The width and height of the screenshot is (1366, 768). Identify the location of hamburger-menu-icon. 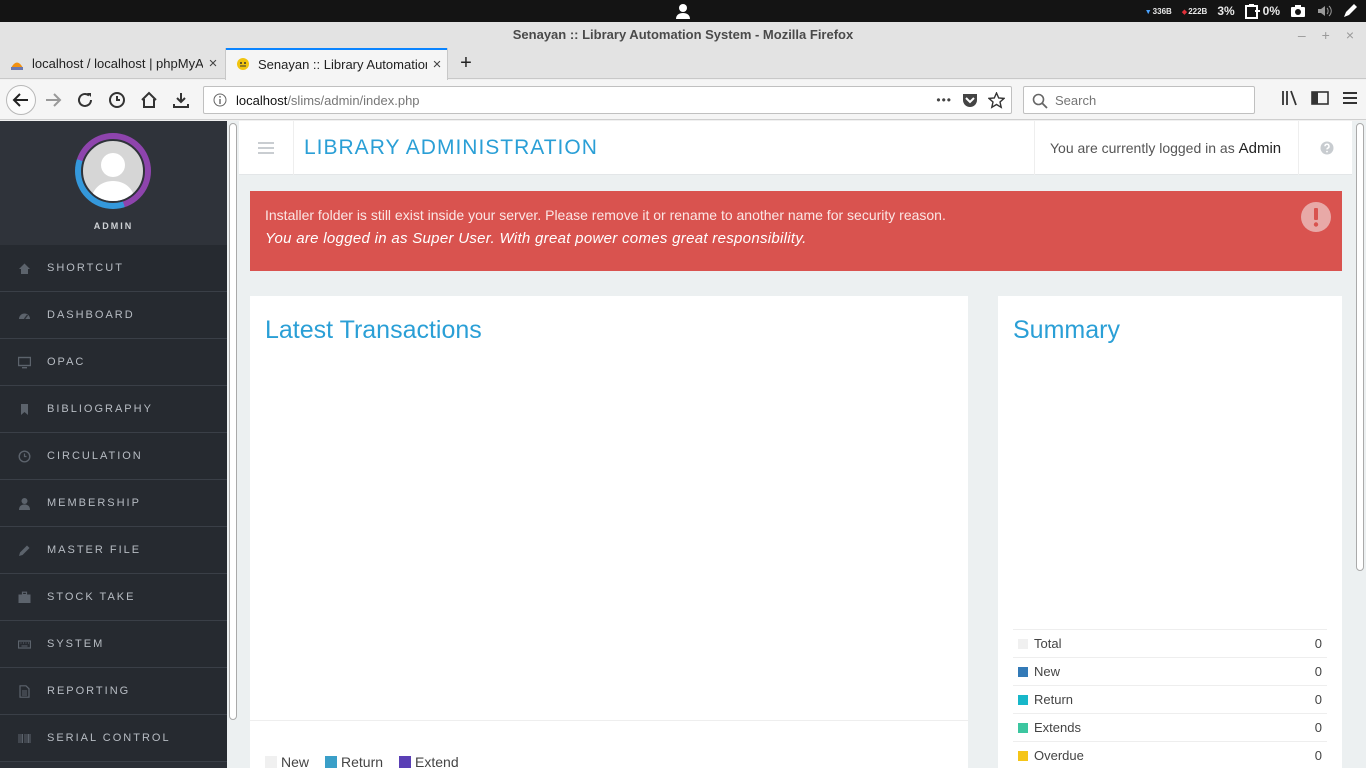
(1350, 98).